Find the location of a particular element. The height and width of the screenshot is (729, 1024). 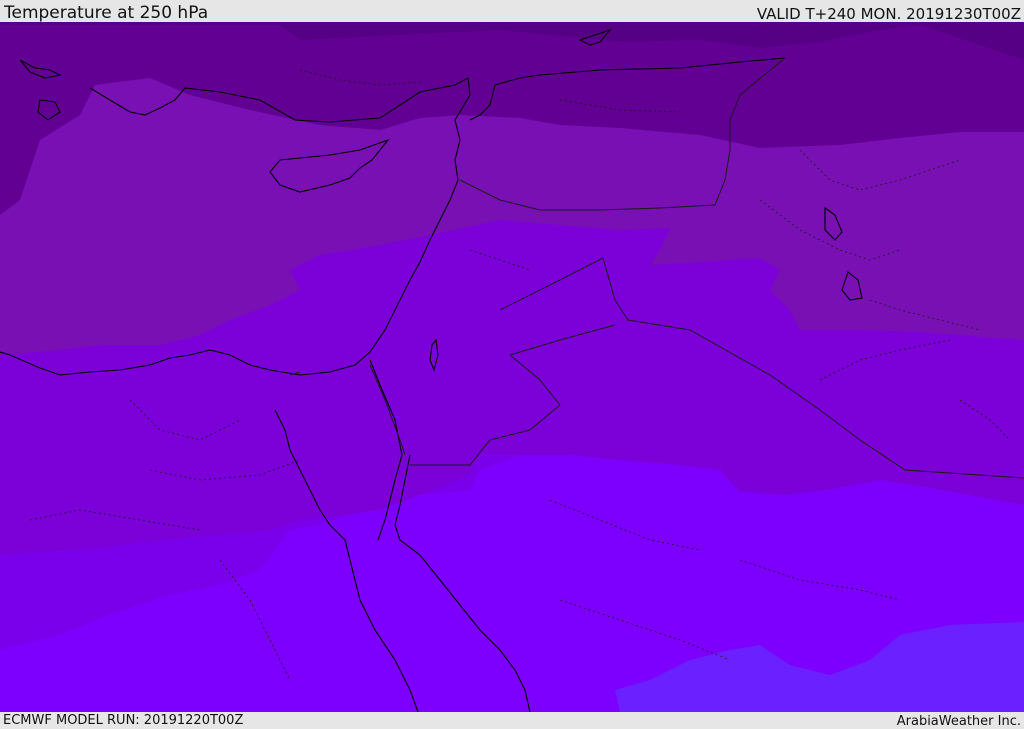

model-run-label: ECMWF MODEL RUN: 20191220T00Z is located at coordinates (123, 720).